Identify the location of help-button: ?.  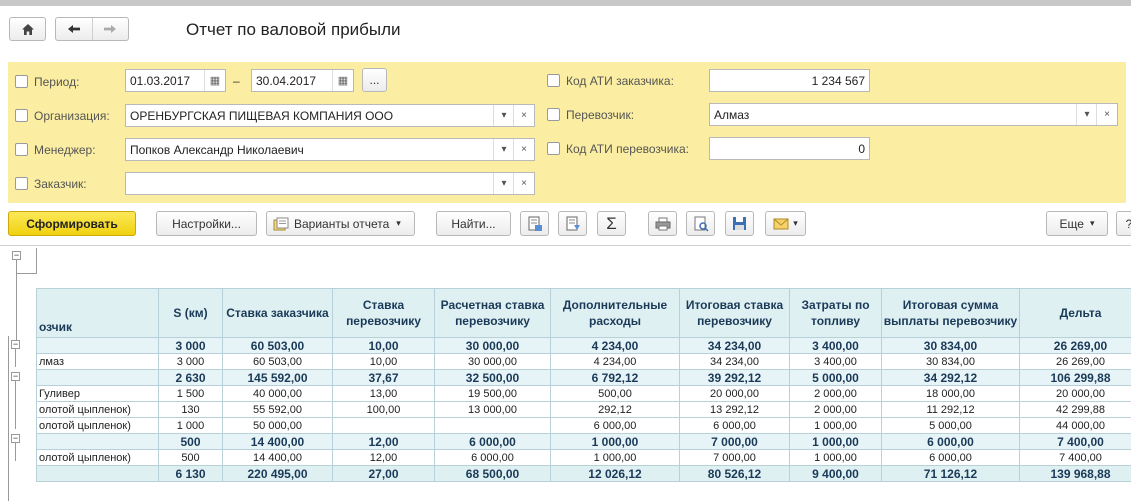
(1123, 223).